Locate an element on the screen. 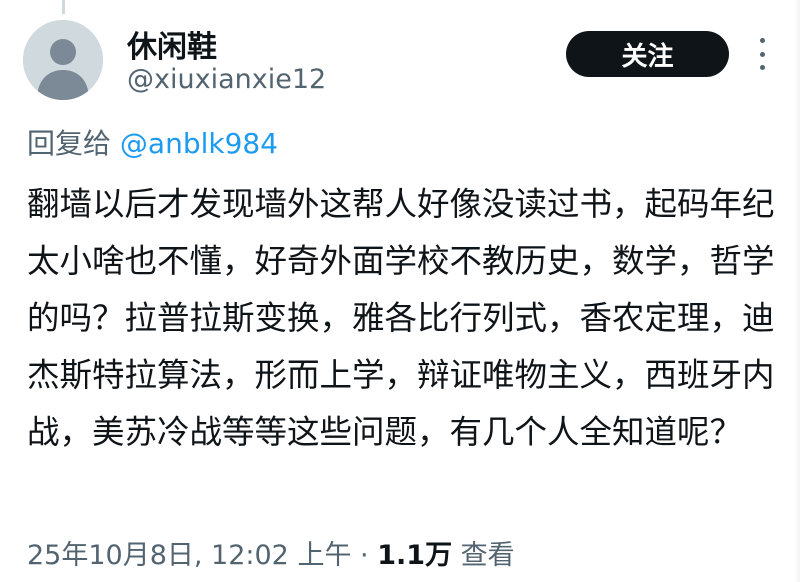  tweet-meta: 25年10月8日, 12:02 上午 · 1.1万 查看 is located at coordinates (271, 552).